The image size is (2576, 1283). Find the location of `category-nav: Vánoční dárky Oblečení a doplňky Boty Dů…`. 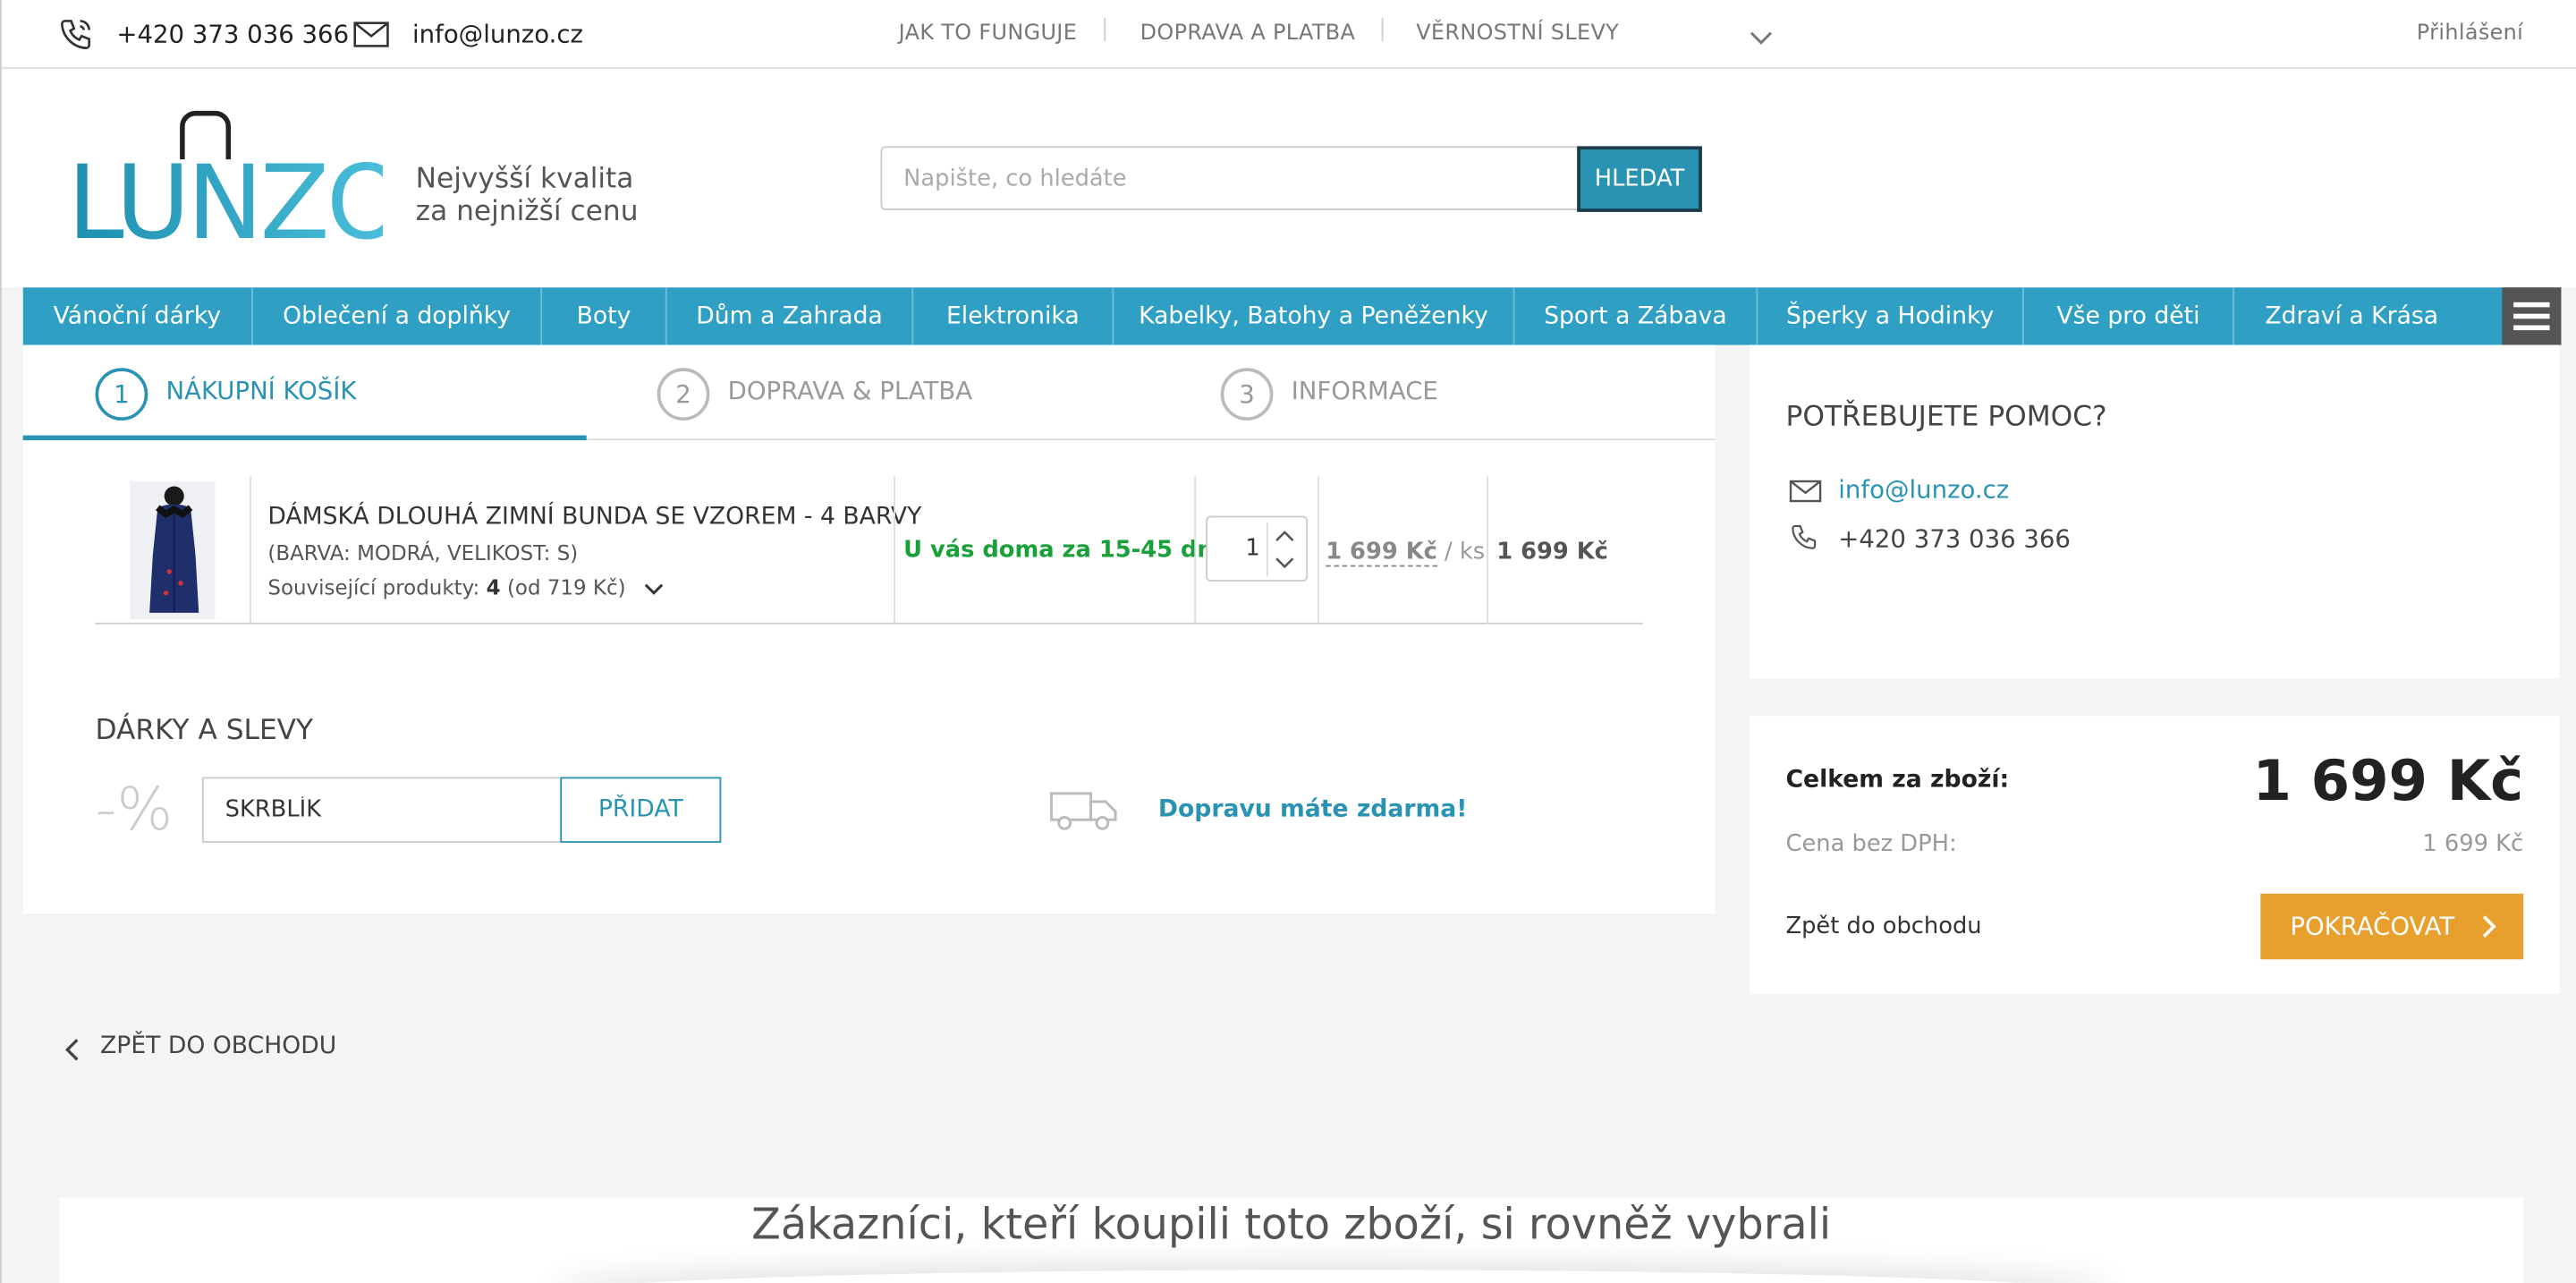

category-nav: Vánoční dárky Oblečení a doplňky Boty Dů… is located at coordinates (1292, 316).